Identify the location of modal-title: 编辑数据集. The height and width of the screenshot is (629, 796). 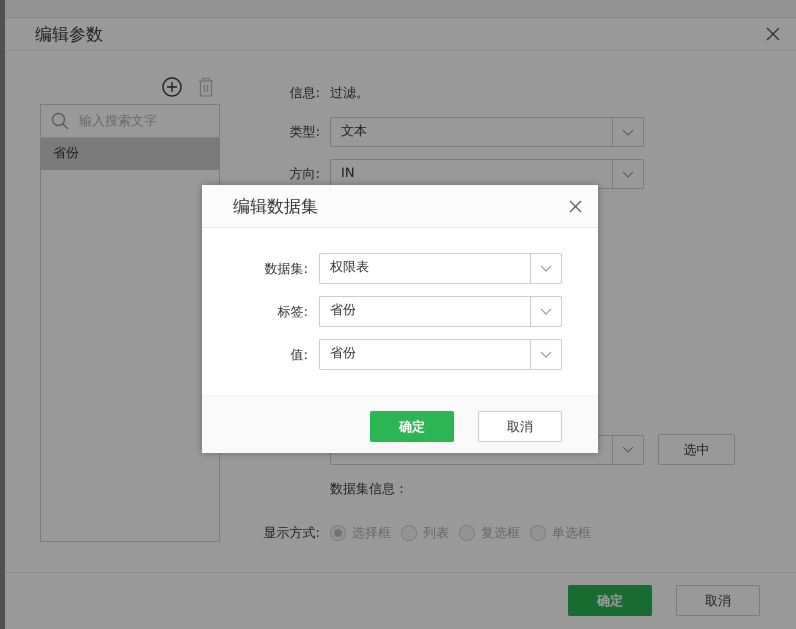
(275, 207).